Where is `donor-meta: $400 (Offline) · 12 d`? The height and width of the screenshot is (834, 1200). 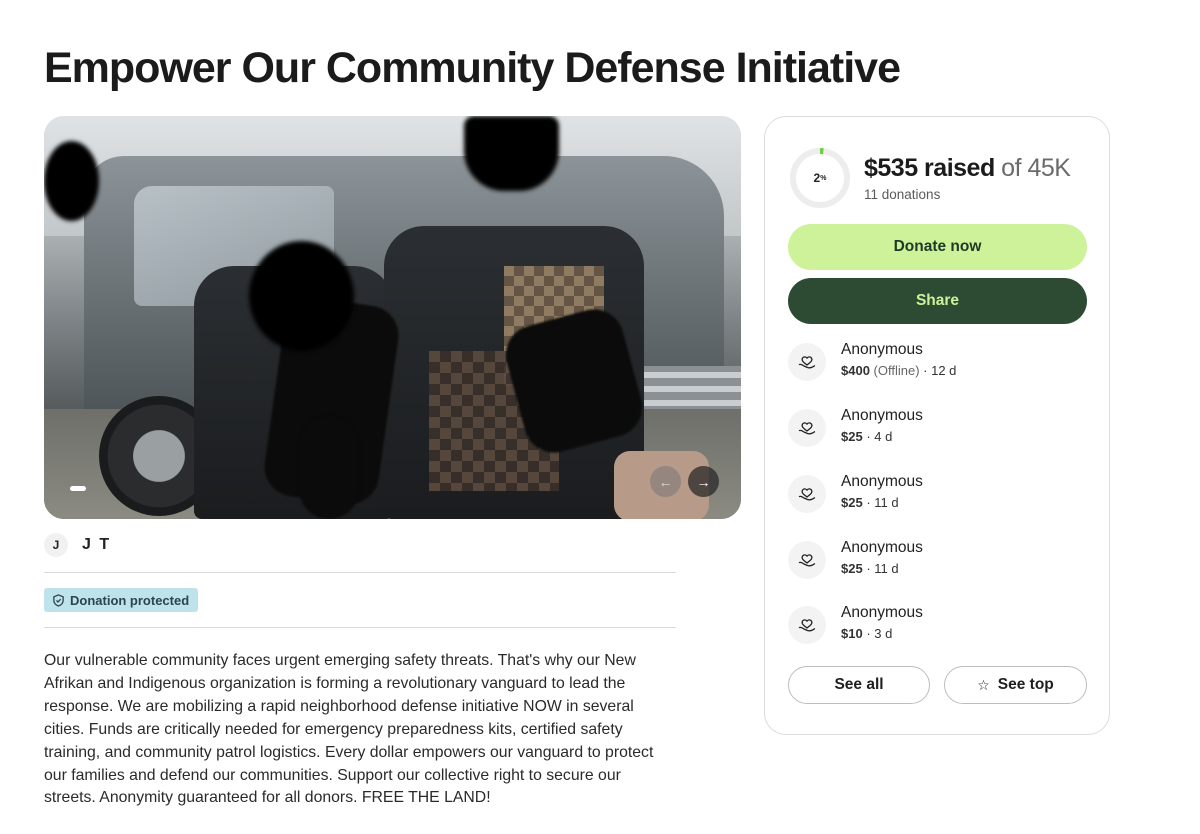 donor-meta: $400 (Offline) · 12 d is located at coordinates (898, 370).